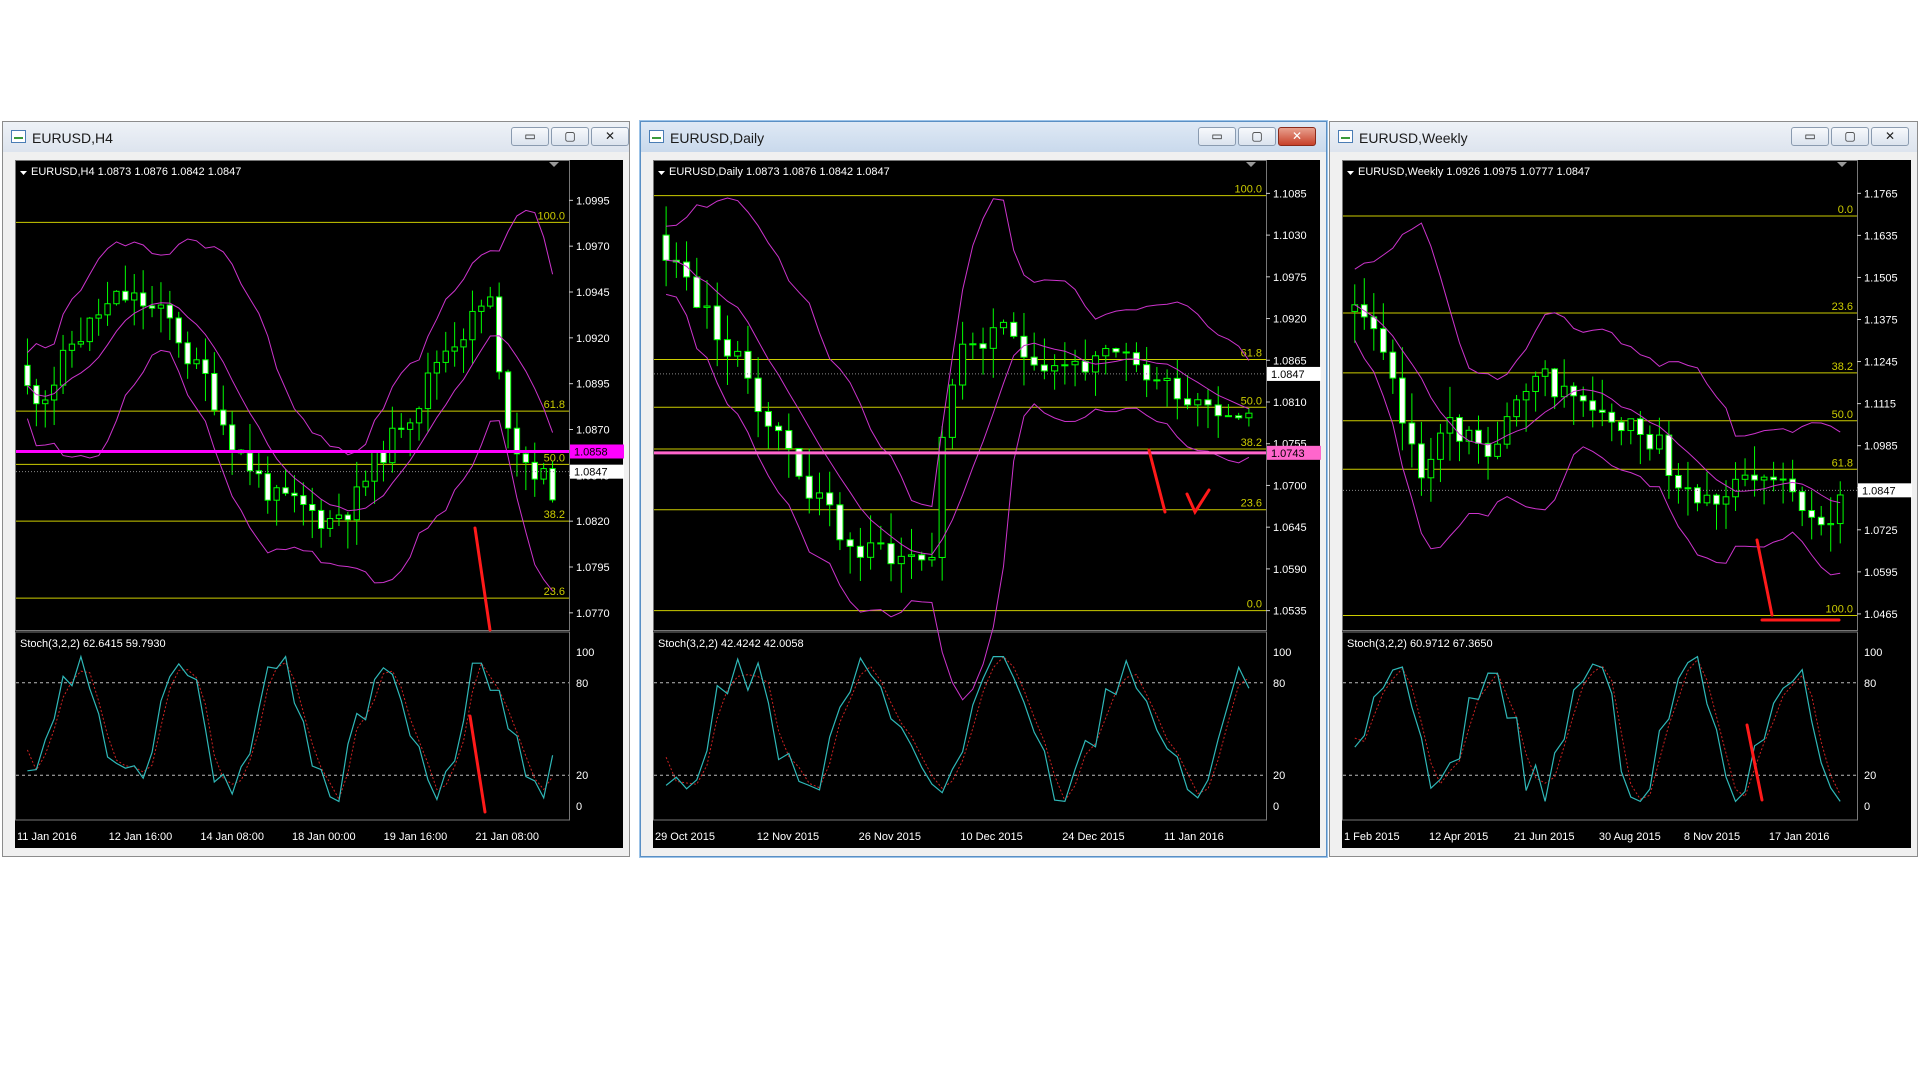 The image size is (1920, 1080). Describe the element at coordinates (1881, 447) in the screenshot. I see `price-label: 1.0985` at that location.